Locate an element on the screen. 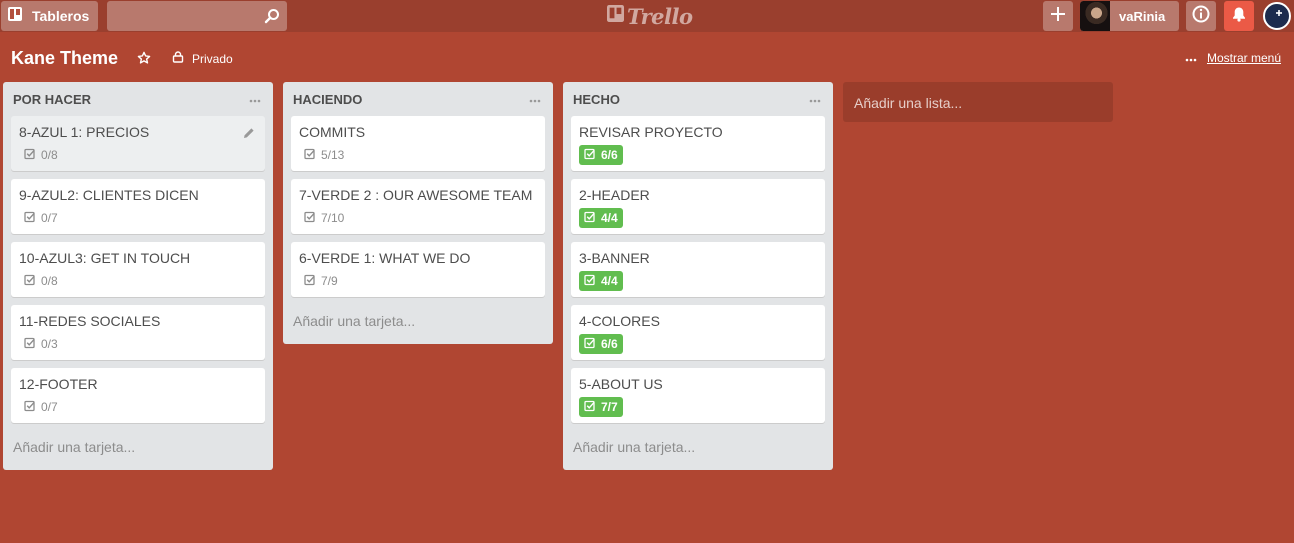 The width and height of the screenshot is (1294, 543). checklist-badge: 0/3 is located at coordinates (41, 344).